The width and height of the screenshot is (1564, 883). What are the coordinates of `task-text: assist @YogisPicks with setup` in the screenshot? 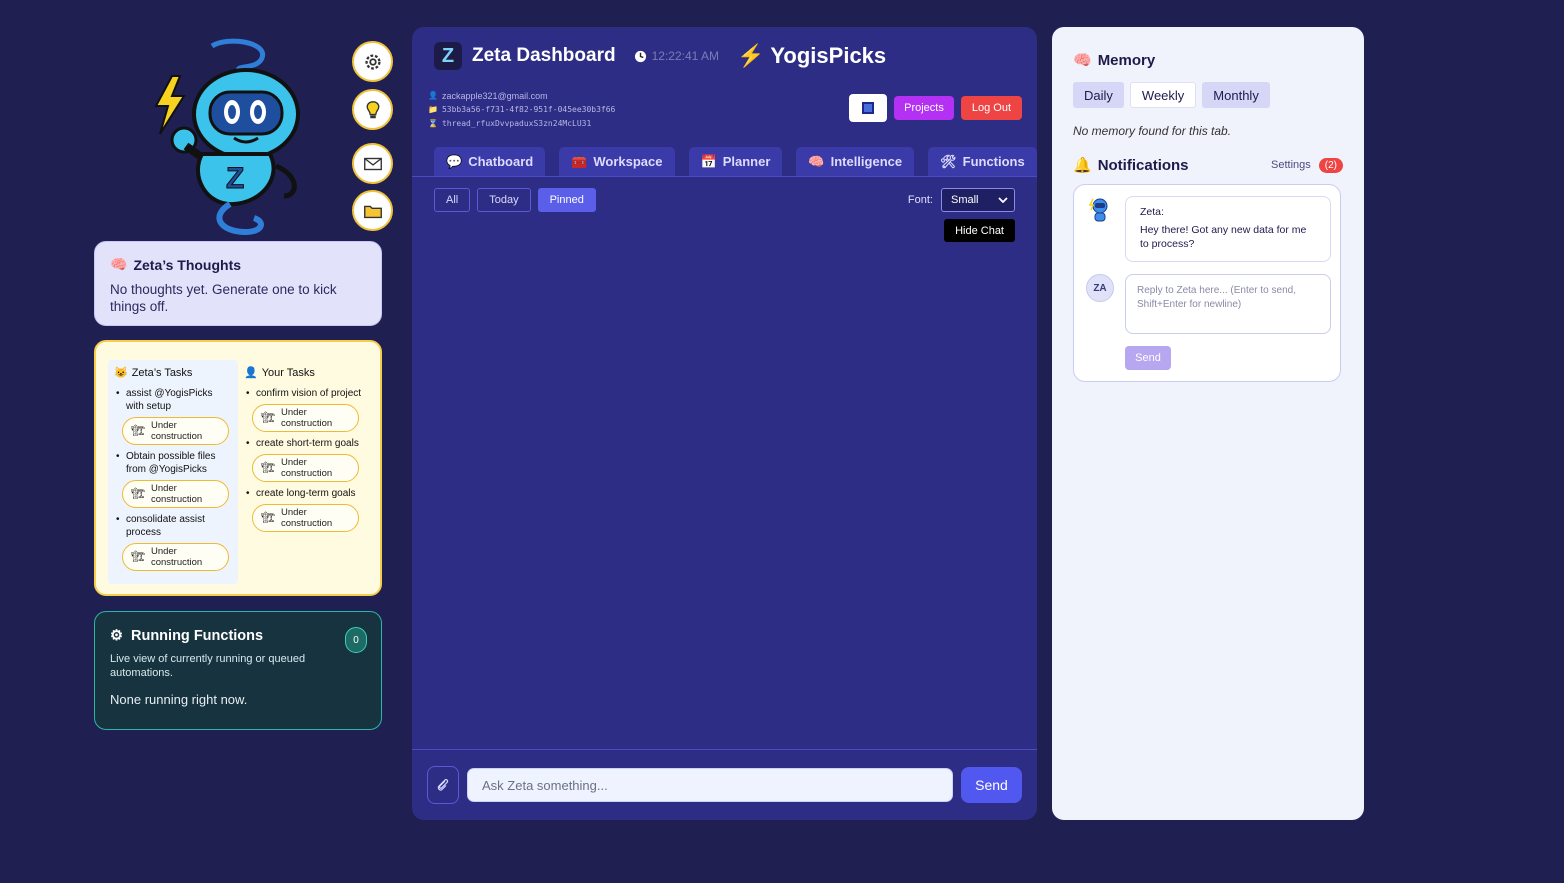 It's located at (169, 400).